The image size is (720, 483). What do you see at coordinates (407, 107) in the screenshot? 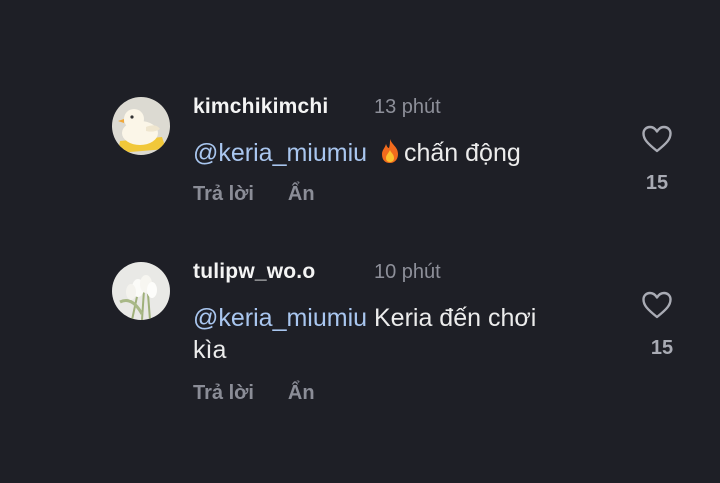
I see `timestamp: 13 phút` at bounding box center [407, 107].